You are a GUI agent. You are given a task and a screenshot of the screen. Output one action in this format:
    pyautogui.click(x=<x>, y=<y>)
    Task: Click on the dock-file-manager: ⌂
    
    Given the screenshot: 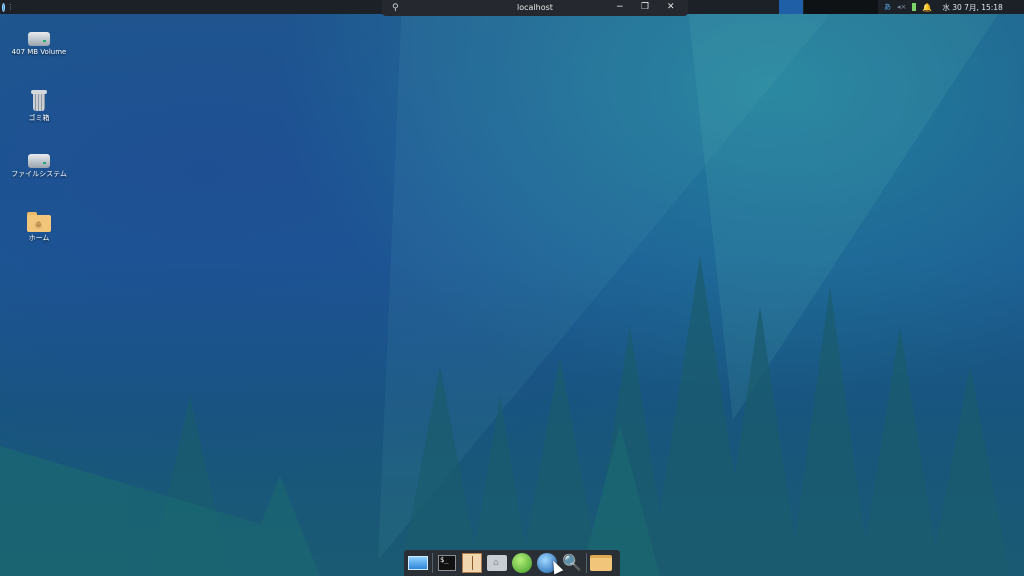 What is the action you would take?
    pyautogui.click(x=497, y=563)
    